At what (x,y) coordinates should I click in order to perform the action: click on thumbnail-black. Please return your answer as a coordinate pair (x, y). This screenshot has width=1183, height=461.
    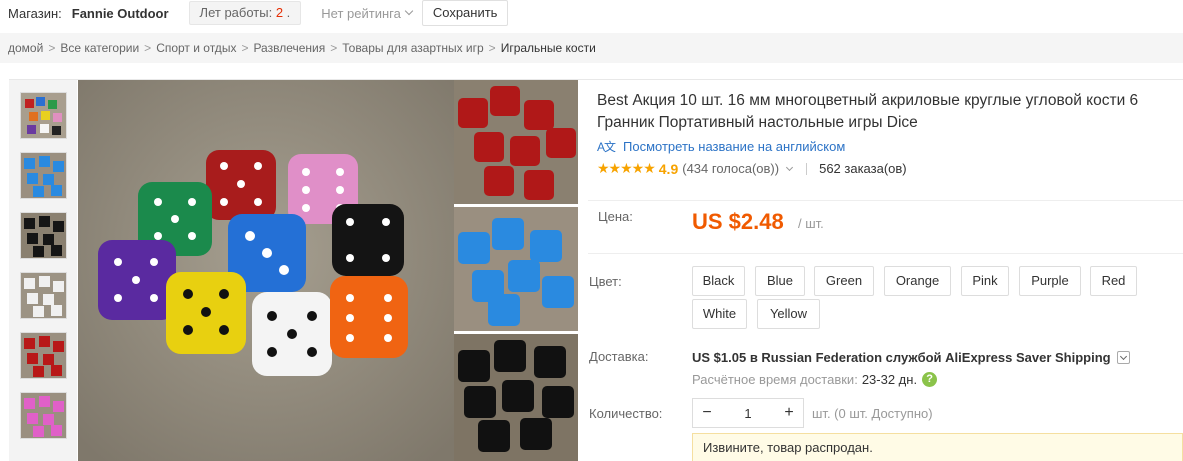
    Looking at the image, I should click on (43, 235).